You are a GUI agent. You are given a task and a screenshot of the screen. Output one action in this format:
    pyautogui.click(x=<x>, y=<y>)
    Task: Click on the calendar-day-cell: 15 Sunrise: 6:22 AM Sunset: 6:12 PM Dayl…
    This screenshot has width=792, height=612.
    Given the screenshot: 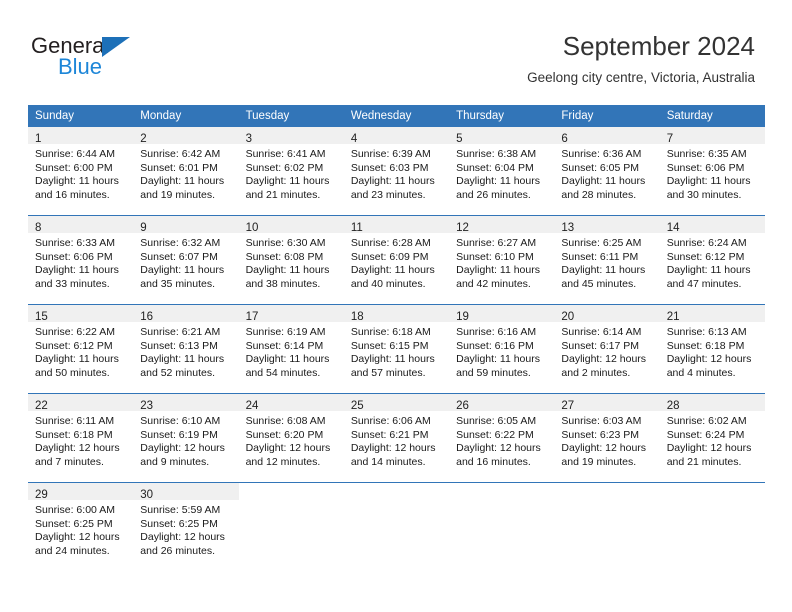 What is the action you would take?
    pyautogui.click(x=81, y=349)
    